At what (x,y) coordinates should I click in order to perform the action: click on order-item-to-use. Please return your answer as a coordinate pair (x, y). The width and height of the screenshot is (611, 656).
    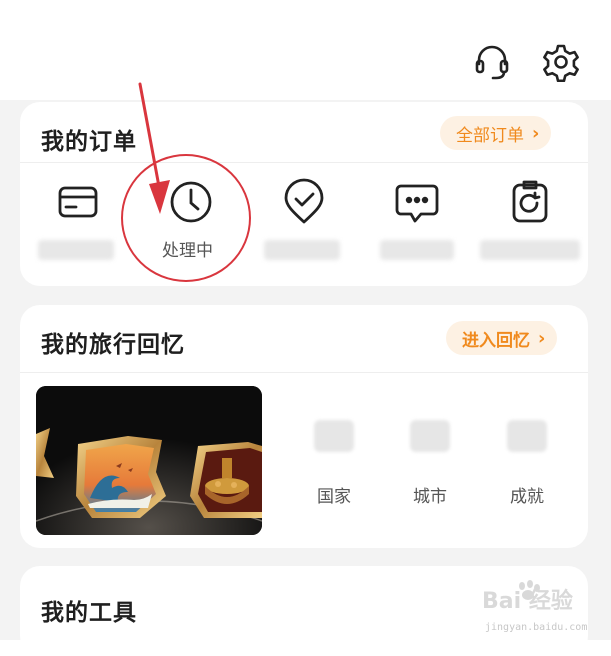
    Looking at the image, I should click on (304, 203).